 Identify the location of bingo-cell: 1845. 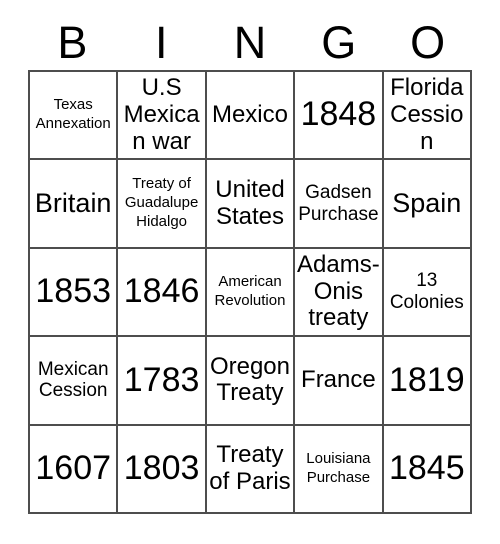
(427, 469).